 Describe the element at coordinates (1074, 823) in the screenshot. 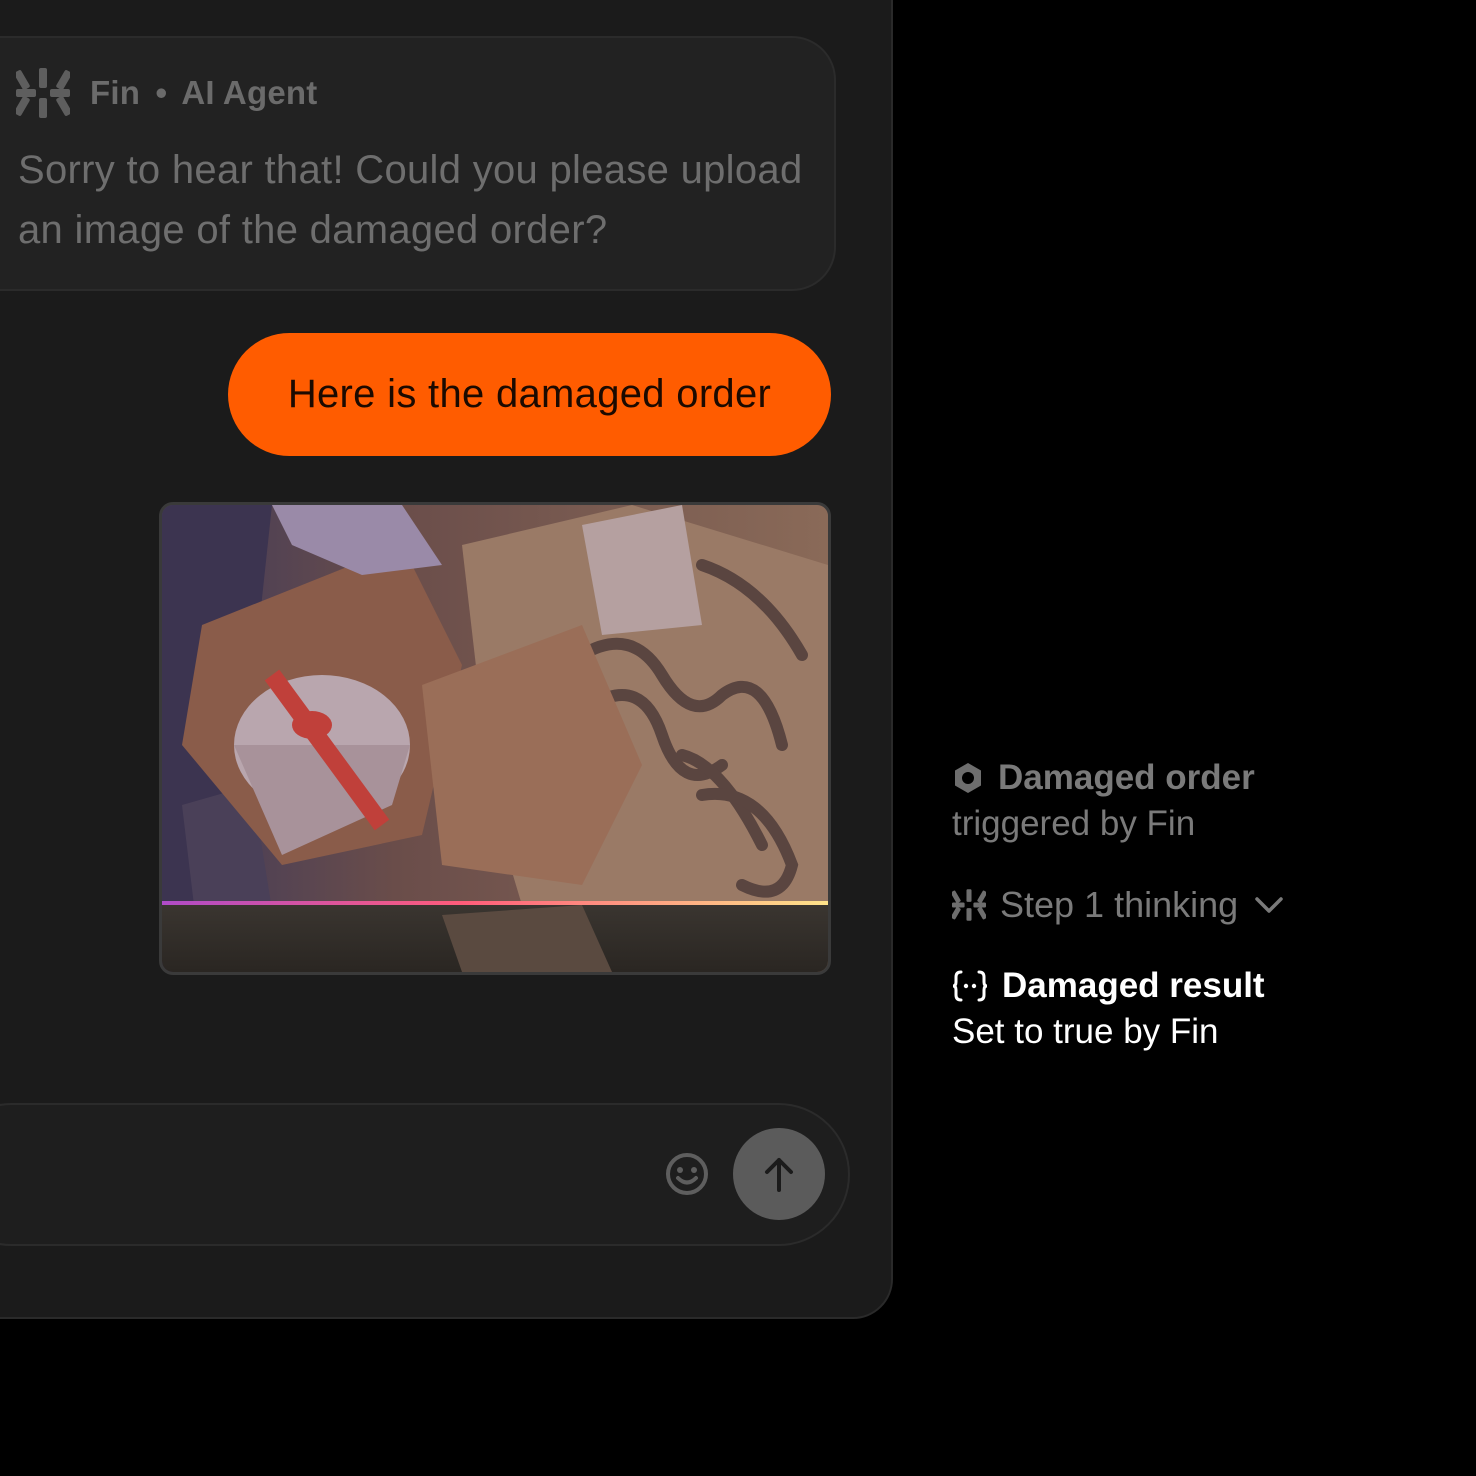

I see `trigger-subtitle: triggered by Fin` at that location.